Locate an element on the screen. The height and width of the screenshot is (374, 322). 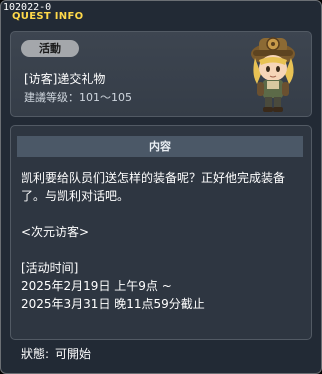
description-line: 凯利要给队员们送怎样的装备呢？正好他完成装备 is located at coordinates (153, 178).